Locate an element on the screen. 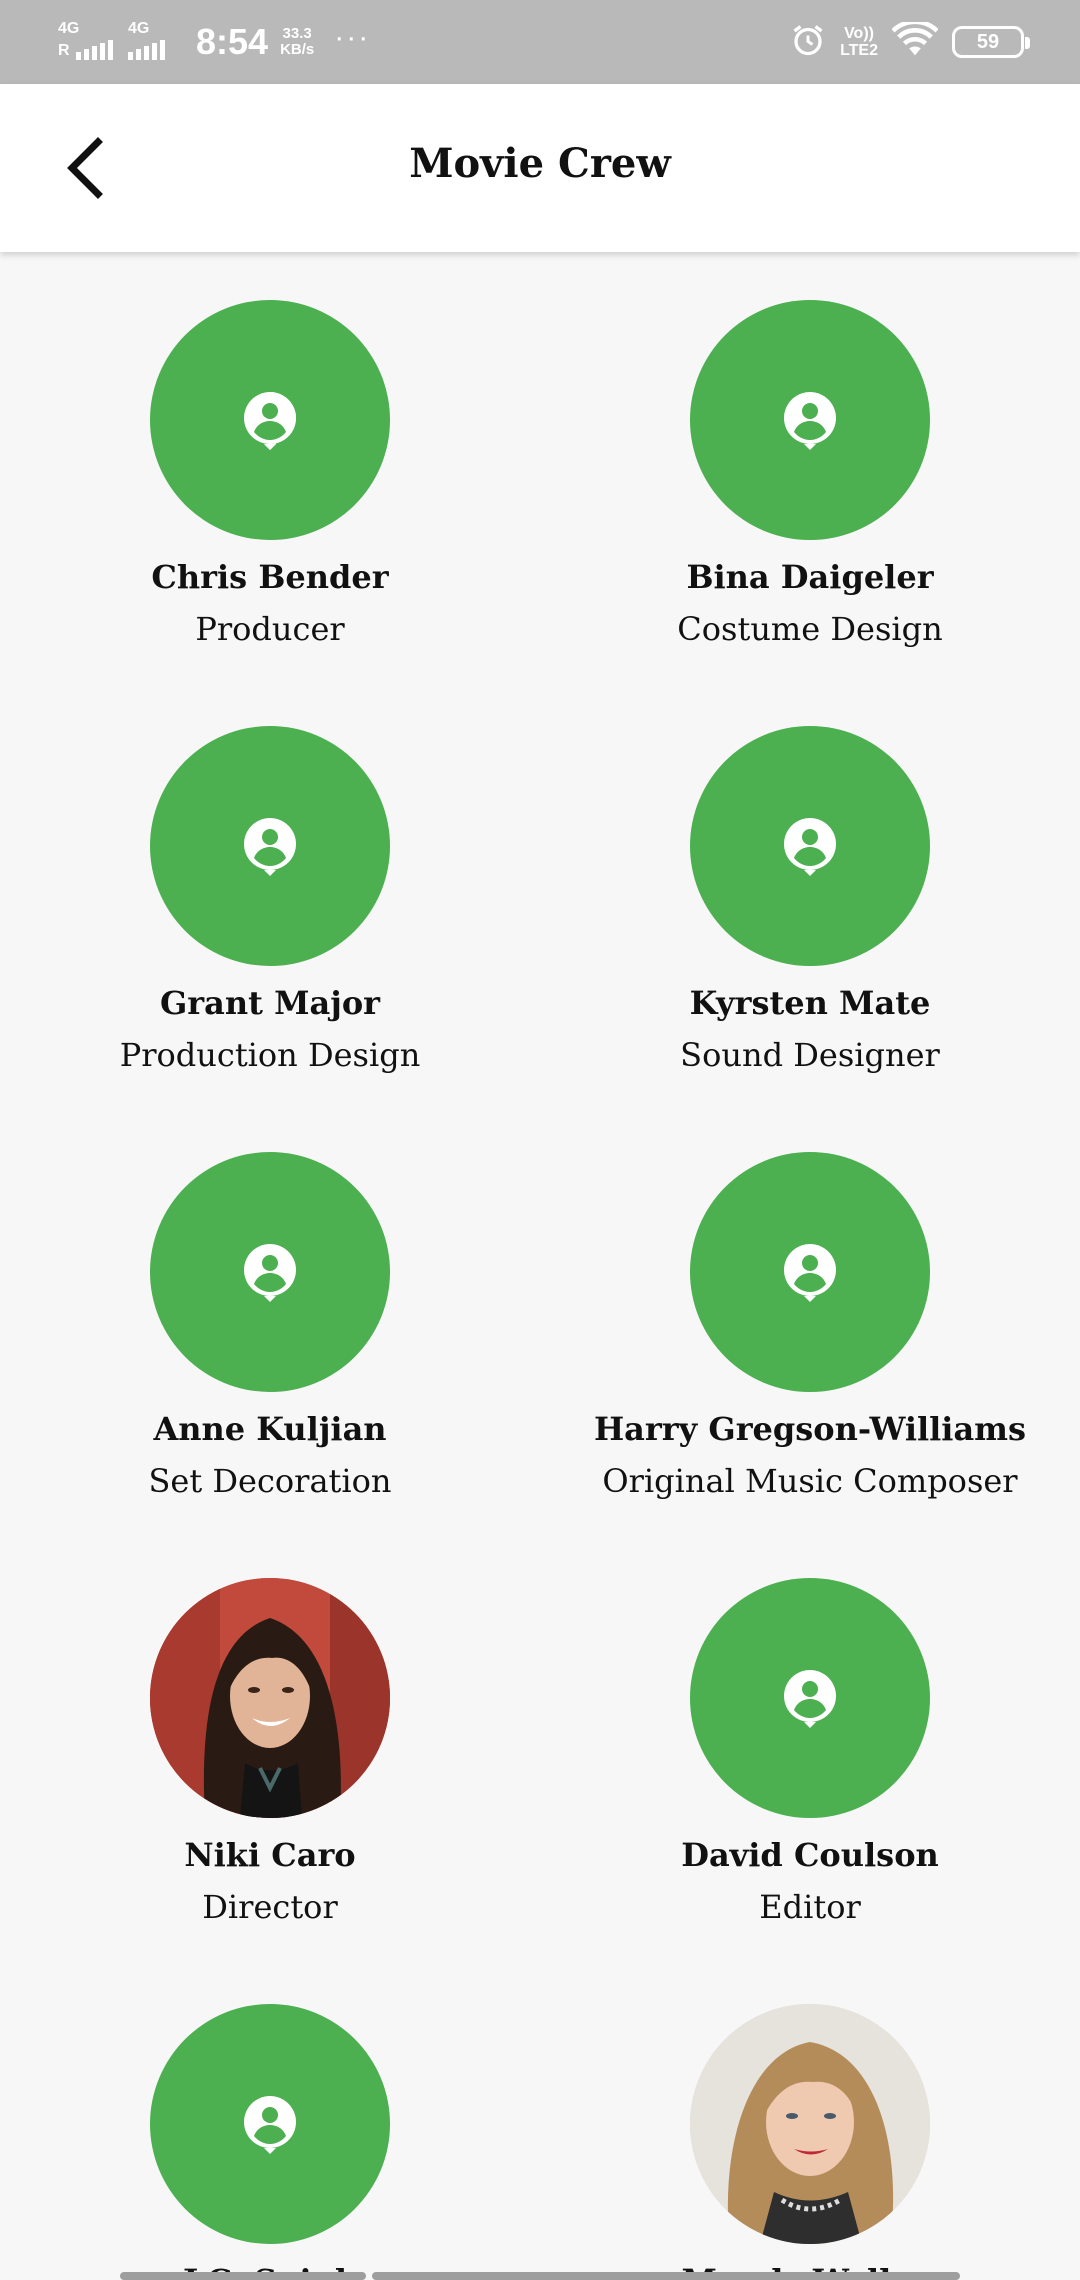 This screenshot has height=2280, width=1080. crew-name: Harry Gregson-Williams is located at coordinates (810, 1429).